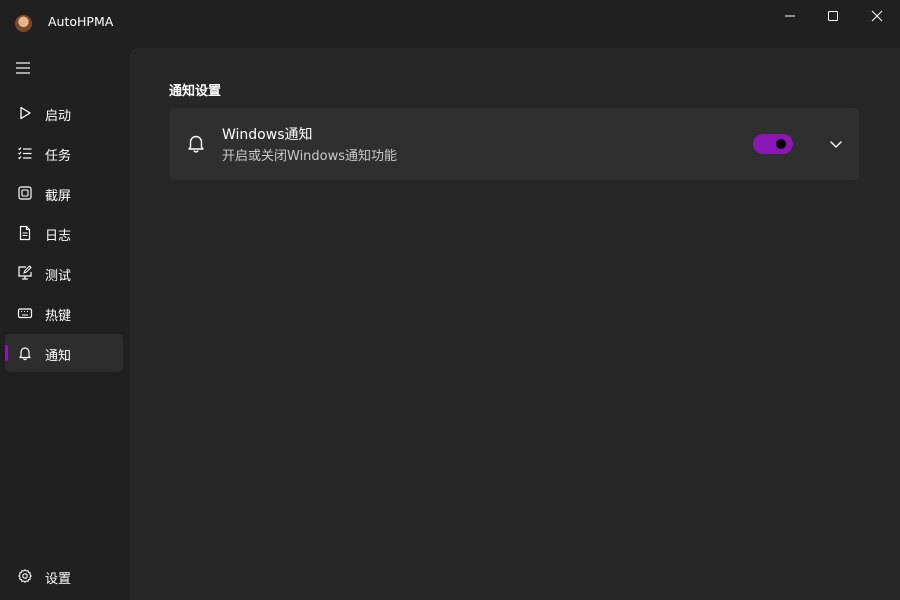  What do you see at coordinates (81, 21) in the screenshot?
I see `app-title: AutoHPMA` at bounding box center [81, 21].